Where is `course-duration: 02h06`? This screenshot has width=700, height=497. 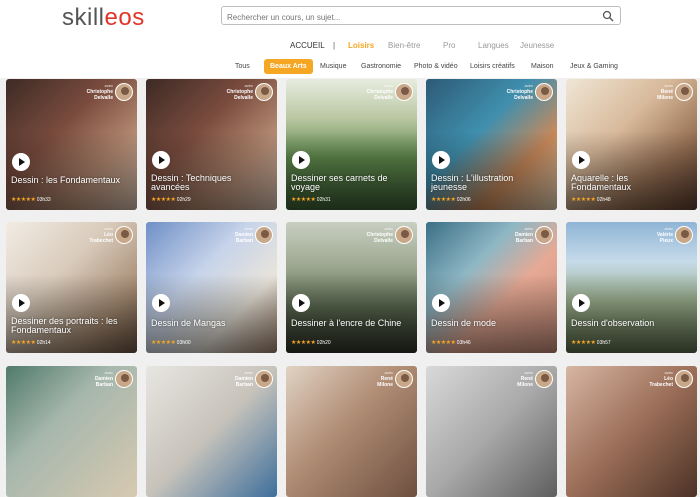 course-duration: 02h06 is located at coordinates (463, 200).